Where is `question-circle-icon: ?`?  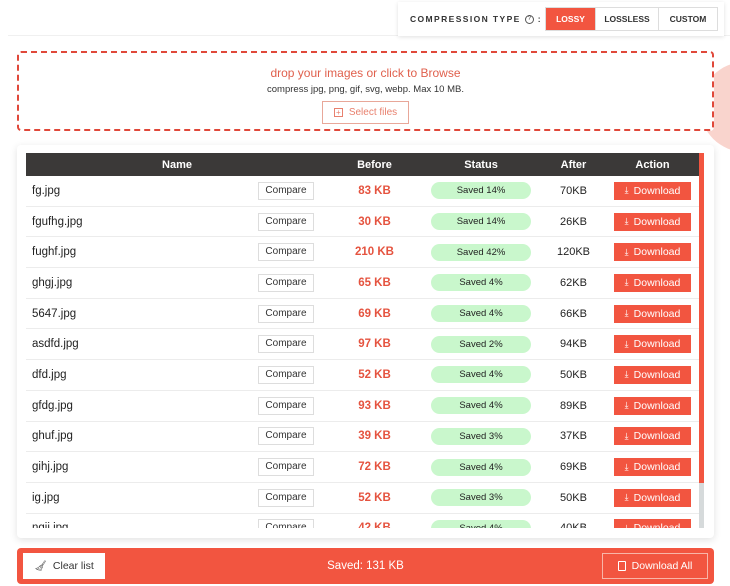
question-circle-icon: ? is located at coordinates (529, 19).